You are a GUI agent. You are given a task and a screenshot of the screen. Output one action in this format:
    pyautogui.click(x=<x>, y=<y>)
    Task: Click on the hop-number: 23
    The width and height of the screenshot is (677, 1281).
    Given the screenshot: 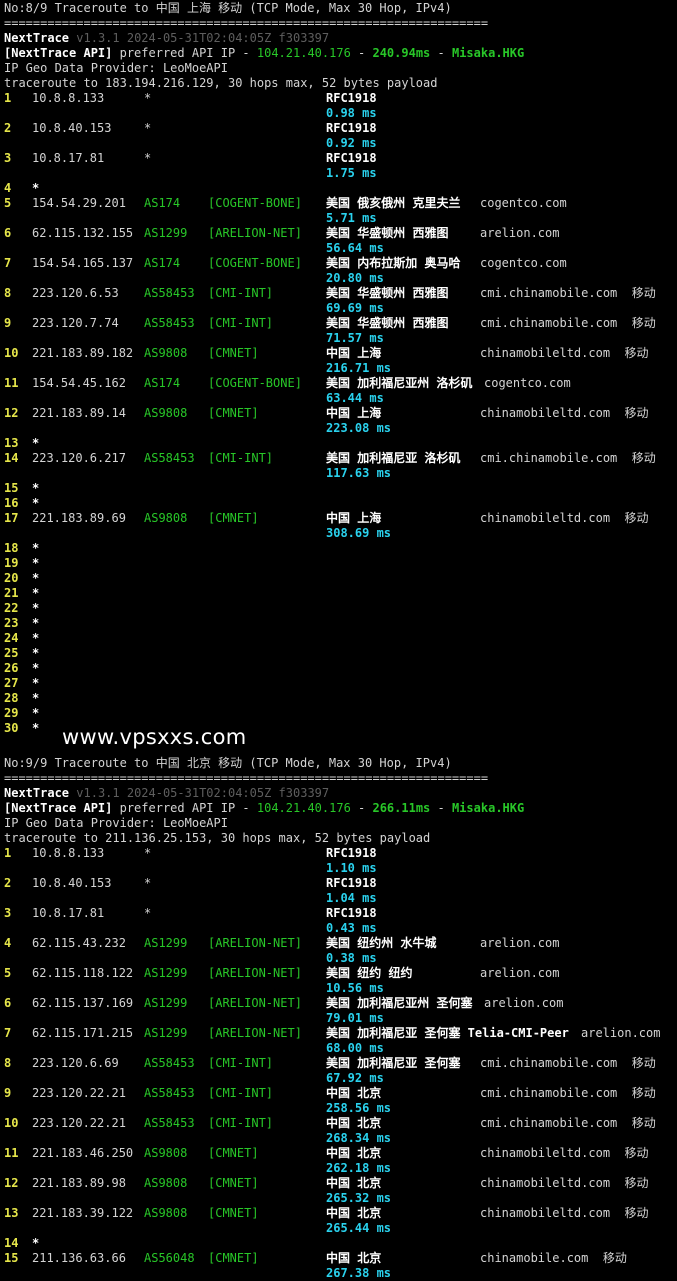 What is the action you would take?
    pyautogui.click(x=11, y=623)
    